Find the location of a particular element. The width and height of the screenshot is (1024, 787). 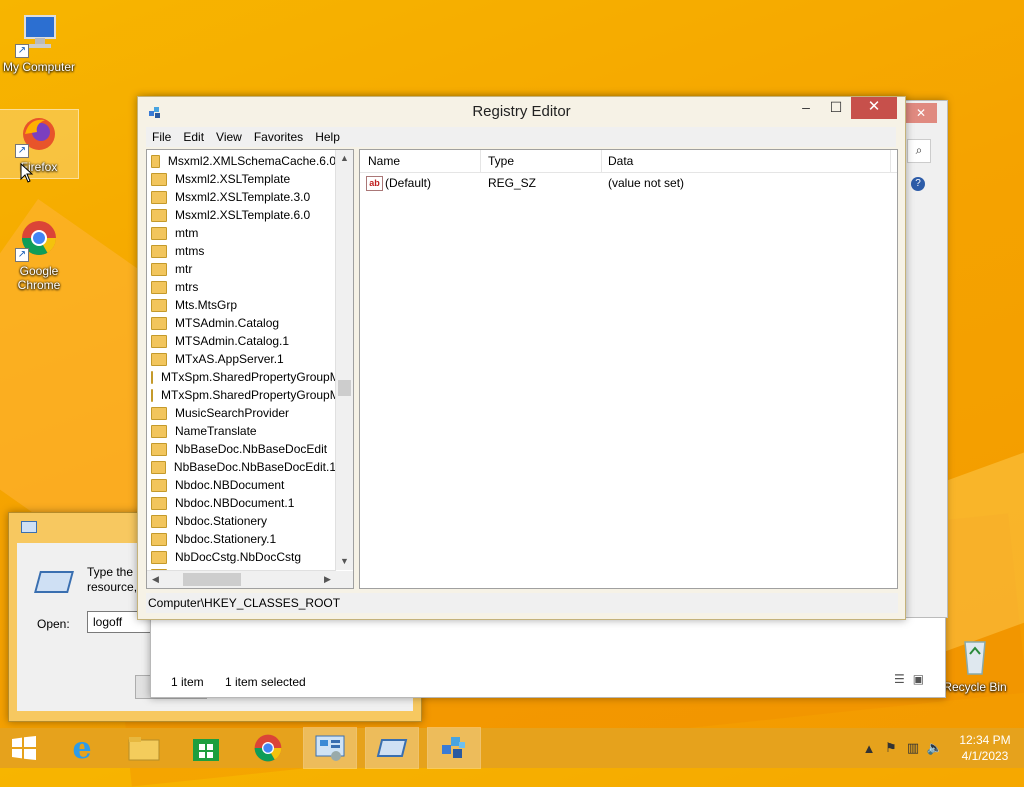

tree-item: Nbdoc.NBDocument.1 is located at coordinates (241, 503).